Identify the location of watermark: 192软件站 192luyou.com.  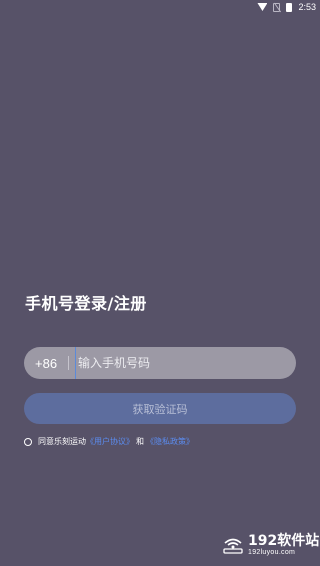
(271, 545).